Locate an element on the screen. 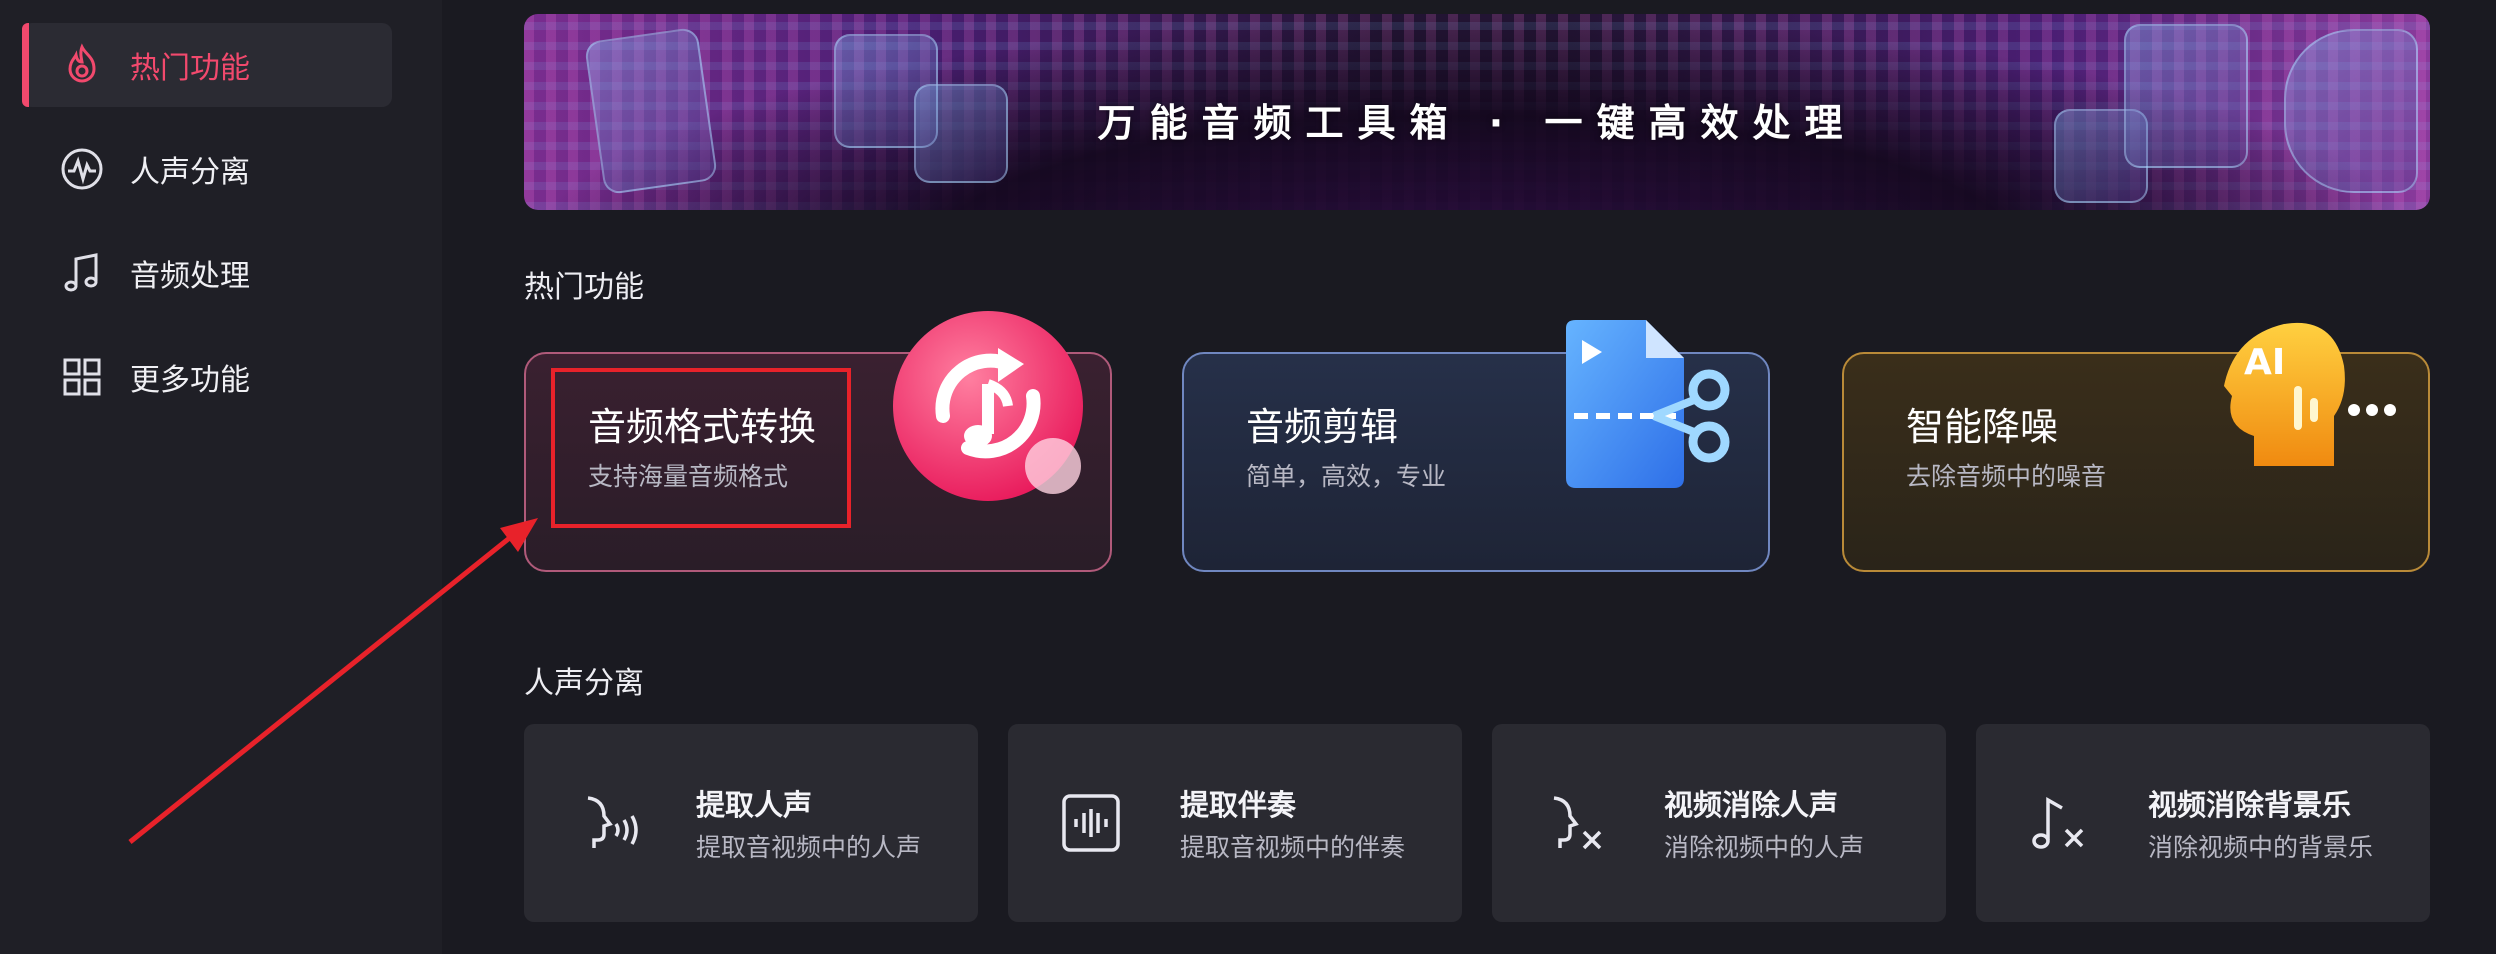 This screenshot has height=954, width=2496. vocal-card-subtitle: 提取音视频中的人声 is located at coordinates (809, 847).